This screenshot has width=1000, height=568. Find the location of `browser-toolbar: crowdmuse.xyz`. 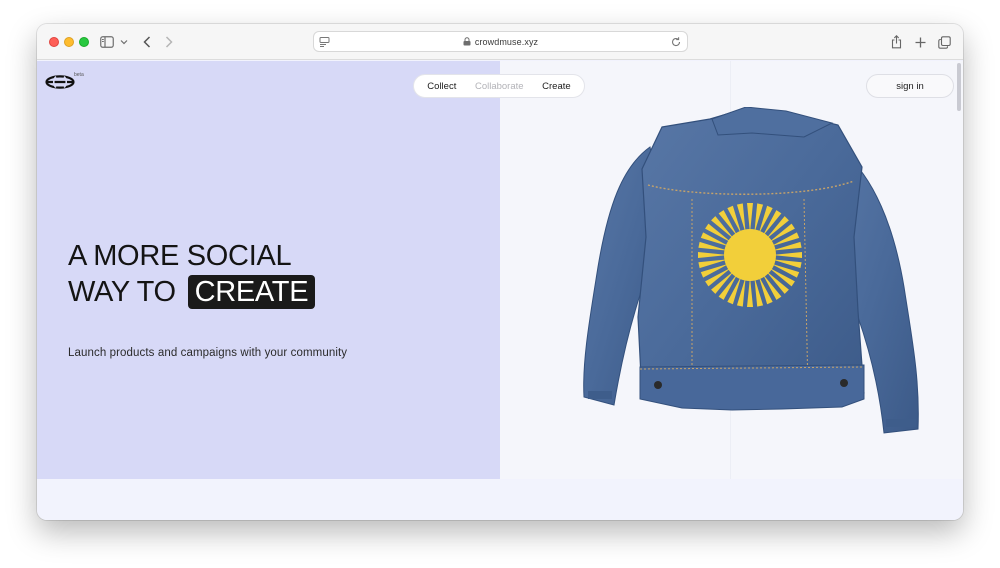

browser-toolbar: crowdmuse.xyz is located at coordinates (500, 42).